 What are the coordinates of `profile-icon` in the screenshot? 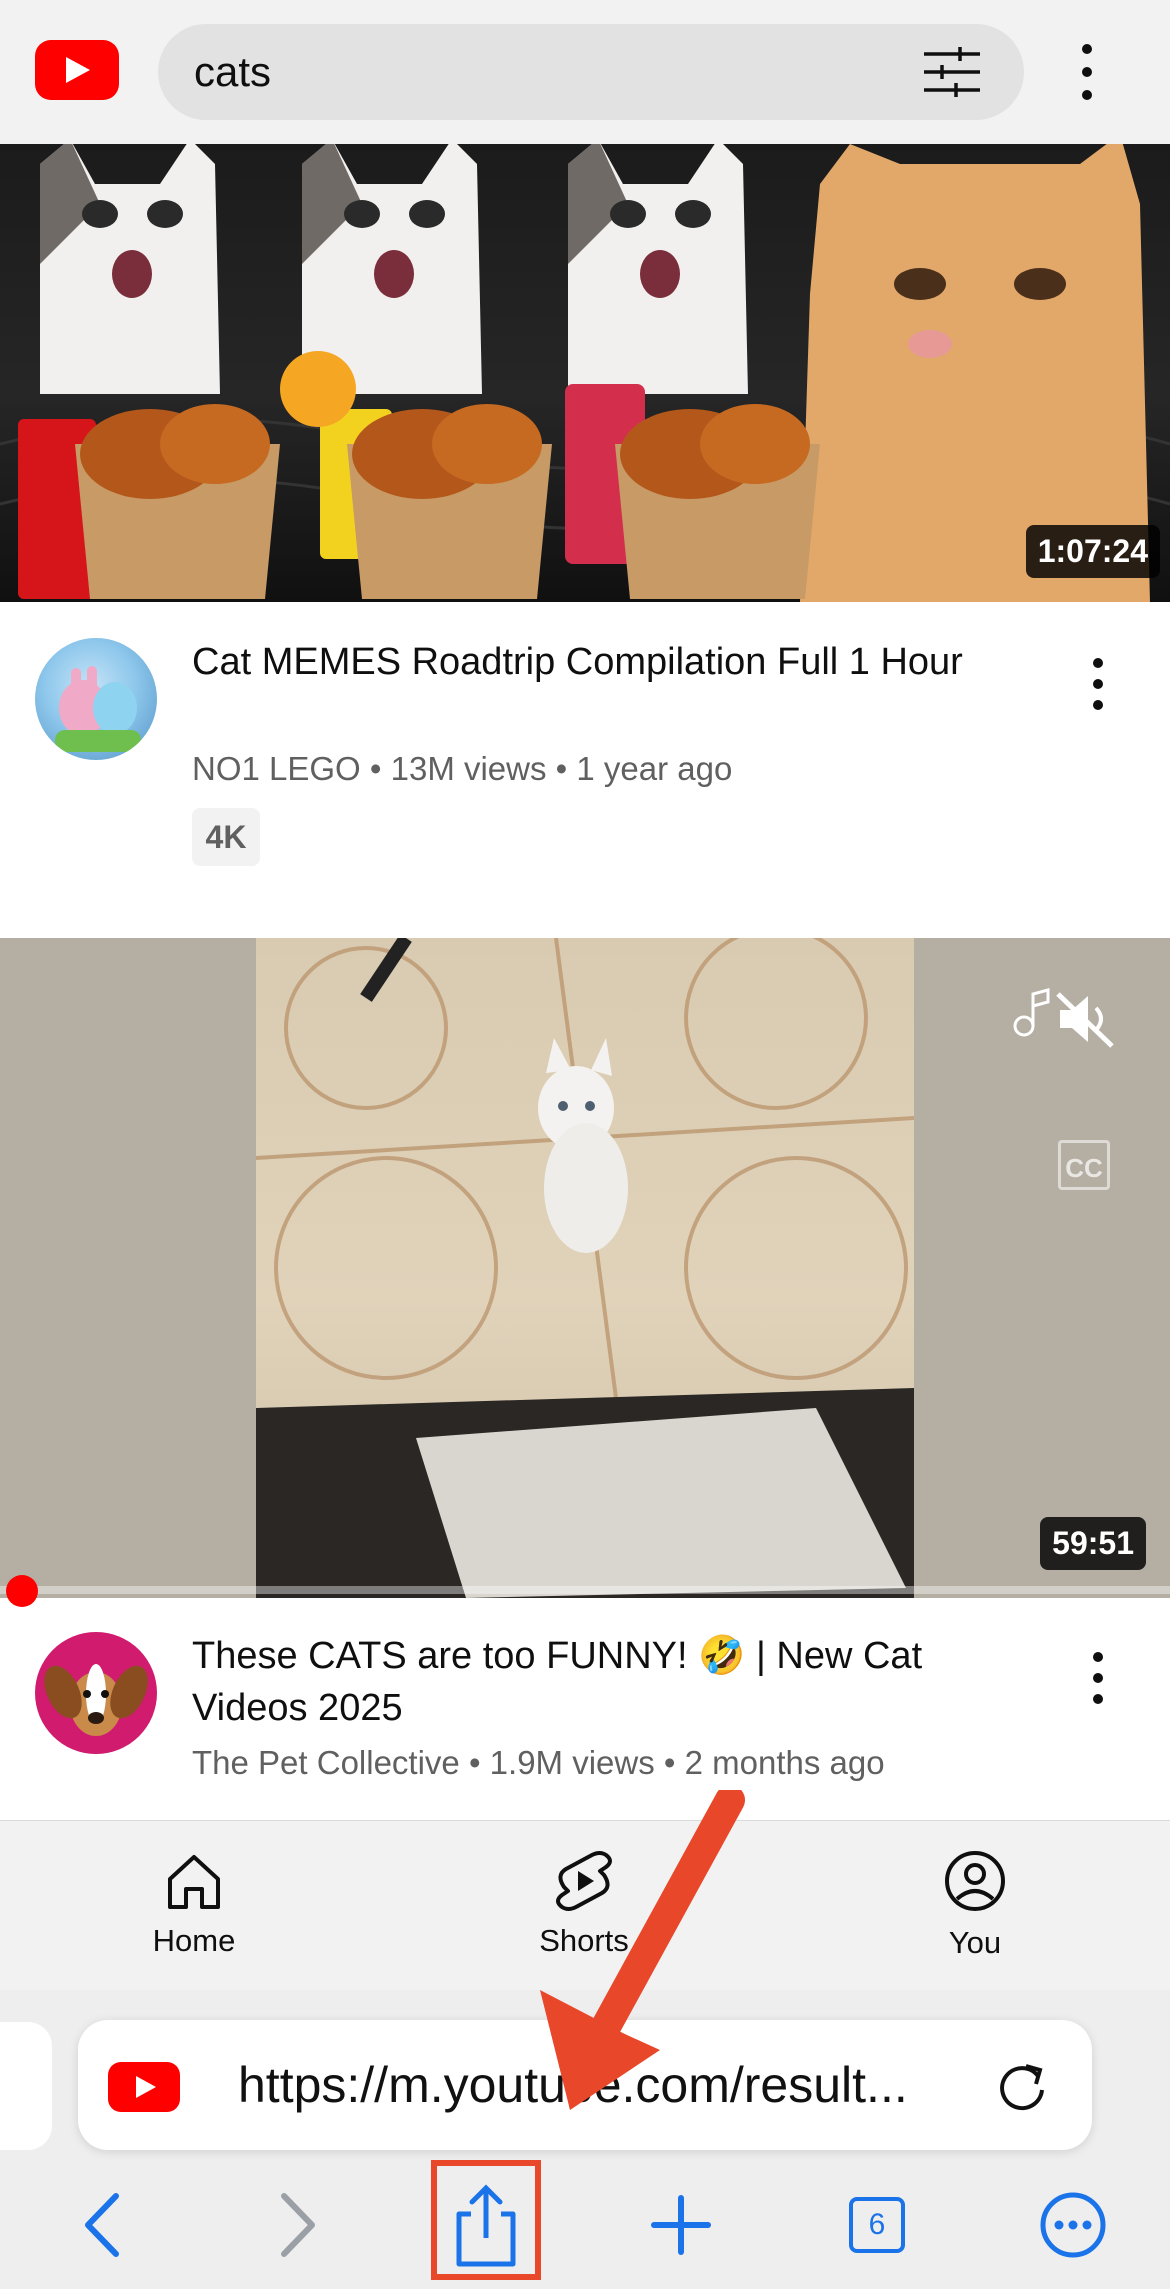 It's located at (975, 1881).